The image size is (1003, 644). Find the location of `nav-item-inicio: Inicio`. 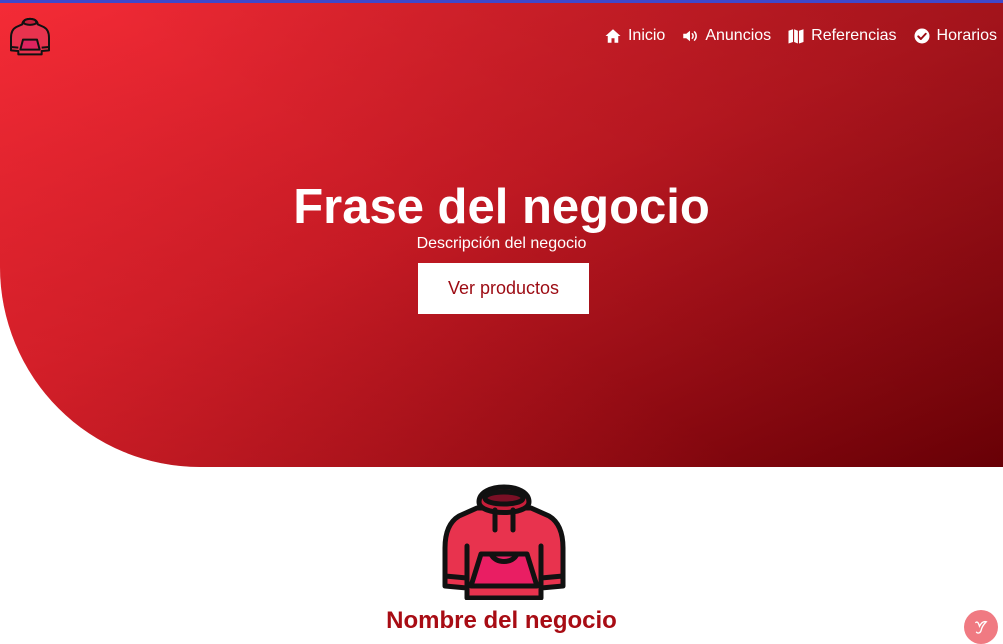

nav-item-inicio: Inicio is located at coordinates (634, 36).